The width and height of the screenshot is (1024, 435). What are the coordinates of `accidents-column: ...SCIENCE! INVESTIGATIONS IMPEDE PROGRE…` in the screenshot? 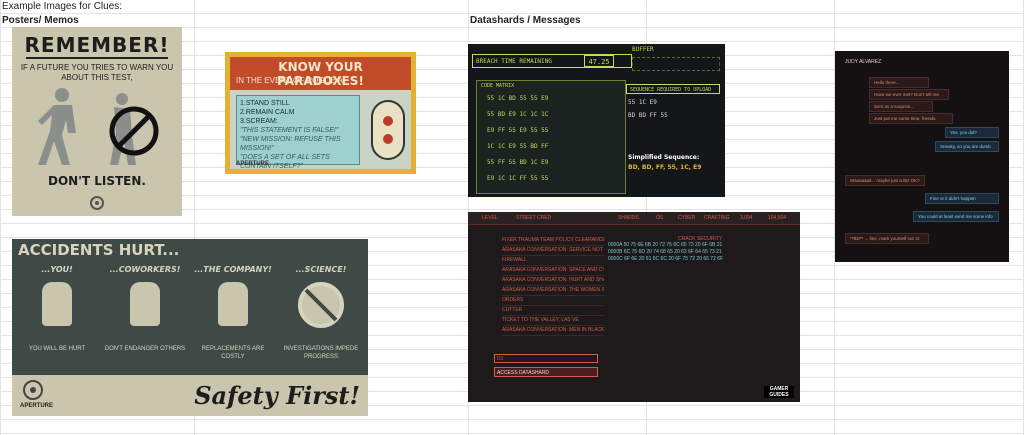 It's located at (321, 312).